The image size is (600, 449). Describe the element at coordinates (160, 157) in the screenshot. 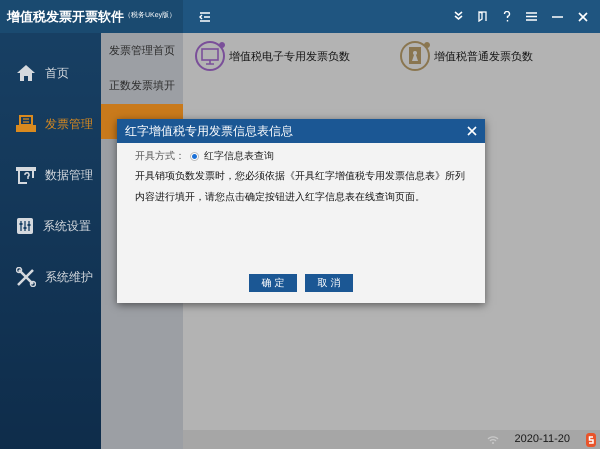

I see `field-label: 开具方式：` at that location.